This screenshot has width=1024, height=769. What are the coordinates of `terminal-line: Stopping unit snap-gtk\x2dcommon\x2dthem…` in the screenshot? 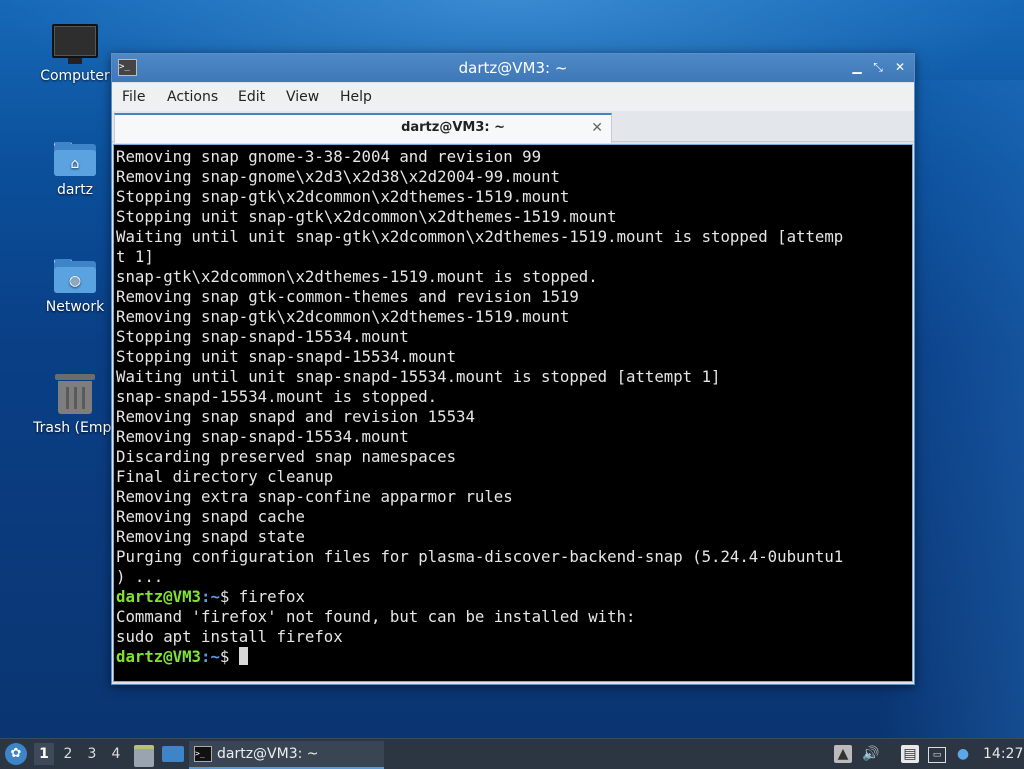 It's located at (366, 216).